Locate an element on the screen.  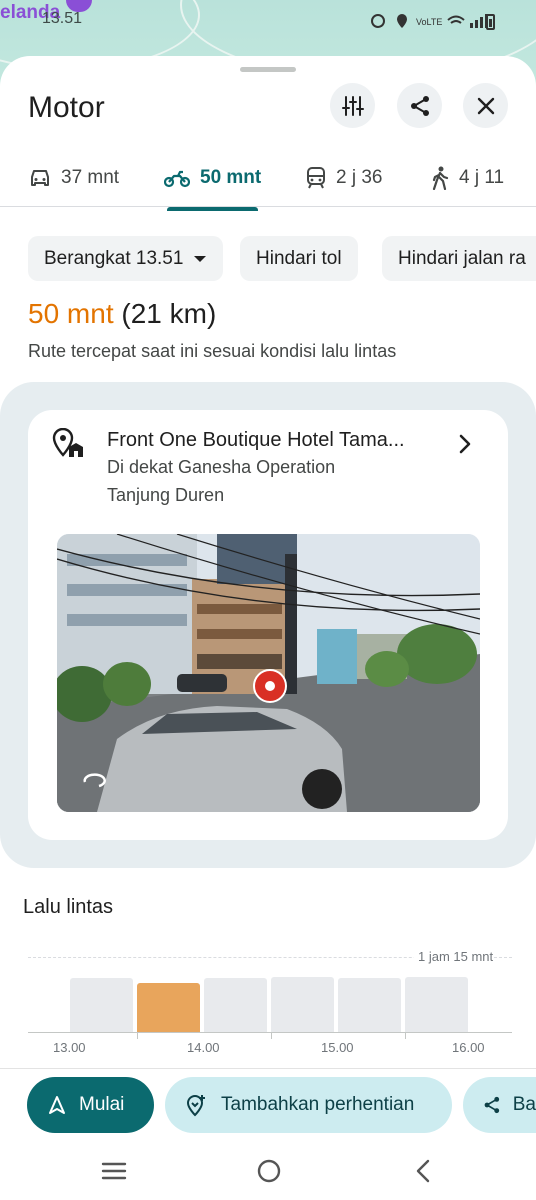
tick-label: 16.00 is located at coordinates (468, 1047).